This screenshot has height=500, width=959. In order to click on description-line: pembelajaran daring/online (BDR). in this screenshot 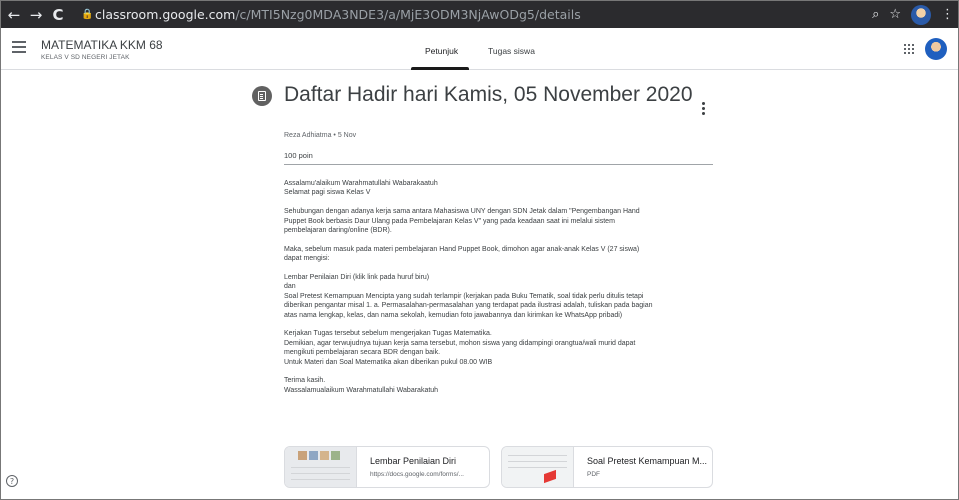, I will do `click(338, 231)`.